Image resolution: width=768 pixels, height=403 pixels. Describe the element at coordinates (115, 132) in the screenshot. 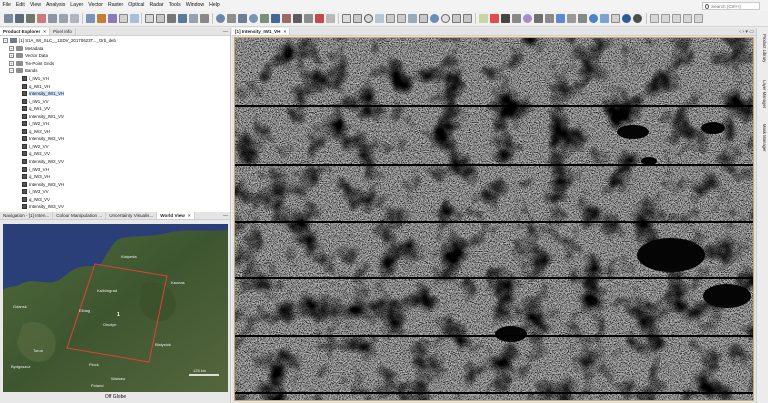

I see `band-item: q_IW2_VH` at that location.